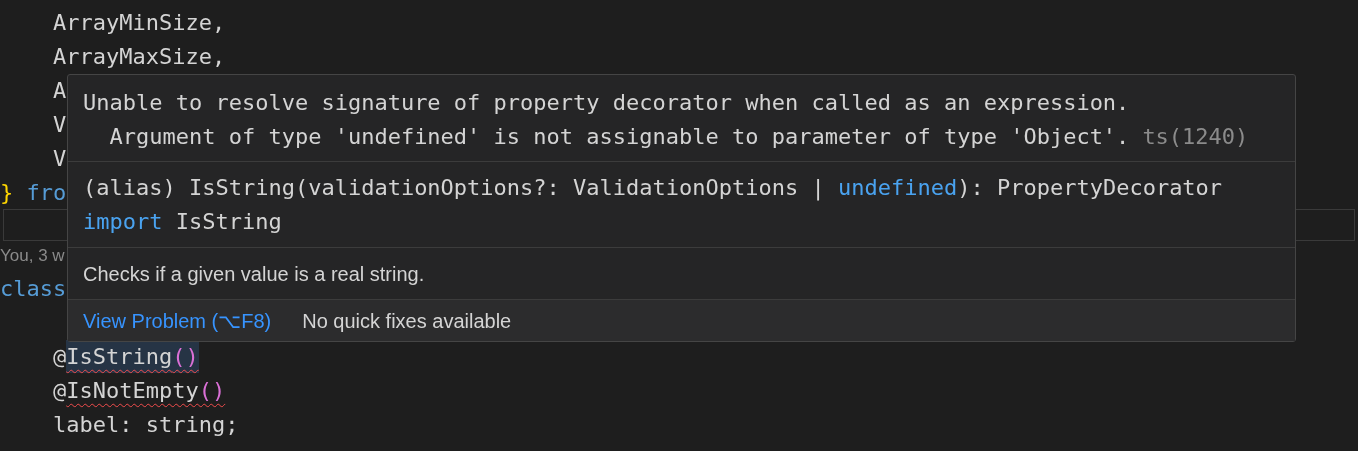  Describe the element at coordinates (177, 320) in the screenshot. I see `view-problem-link: View Problem (⌥F8)` at that location.